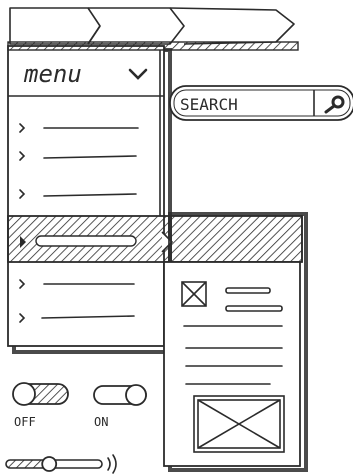  What do you see at coordinates (112, 464) in the screenshot?
I see `speaker-waves-icon` at bounding box center [112, 464].